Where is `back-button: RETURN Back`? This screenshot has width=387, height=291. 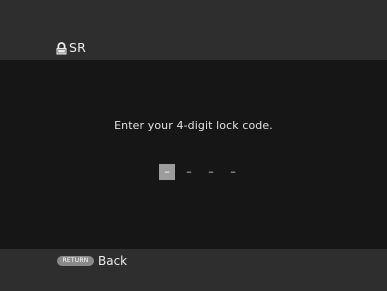 back-button: RETURN Back is located at coordinates (92, 261).